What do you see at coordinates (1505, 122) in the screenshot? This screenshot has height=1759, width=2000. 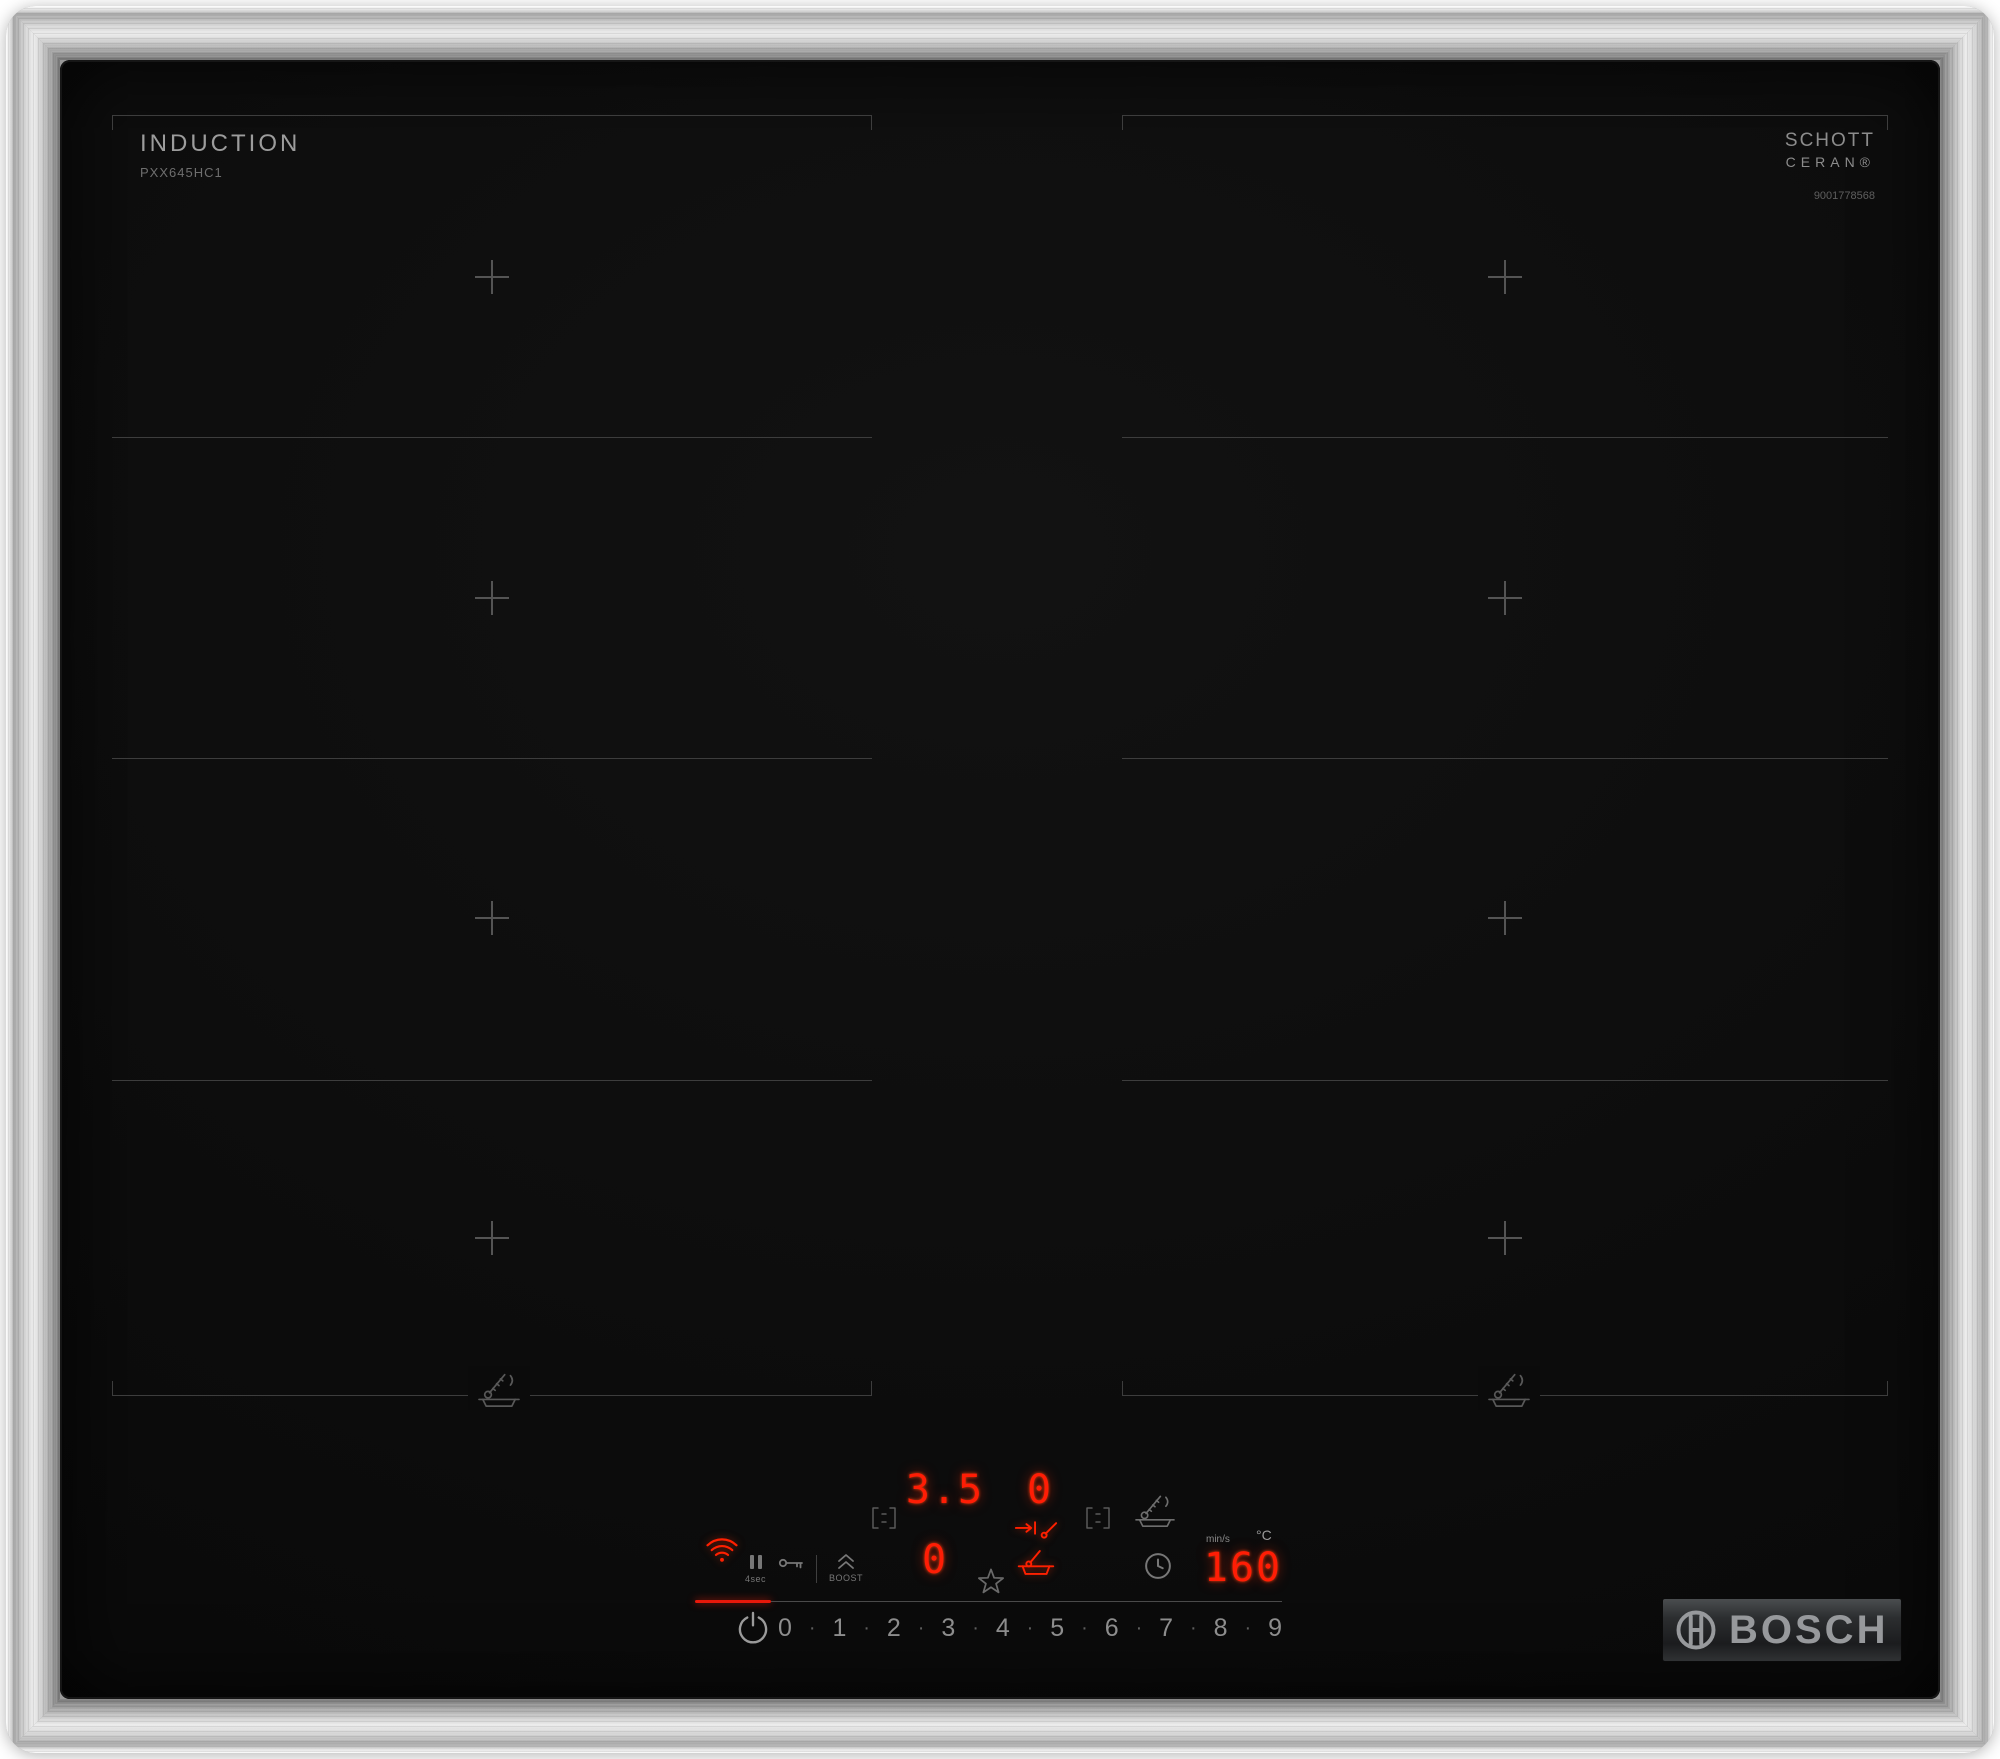 I see `right-zone-top-outline` at bounding box center [1505, 122].